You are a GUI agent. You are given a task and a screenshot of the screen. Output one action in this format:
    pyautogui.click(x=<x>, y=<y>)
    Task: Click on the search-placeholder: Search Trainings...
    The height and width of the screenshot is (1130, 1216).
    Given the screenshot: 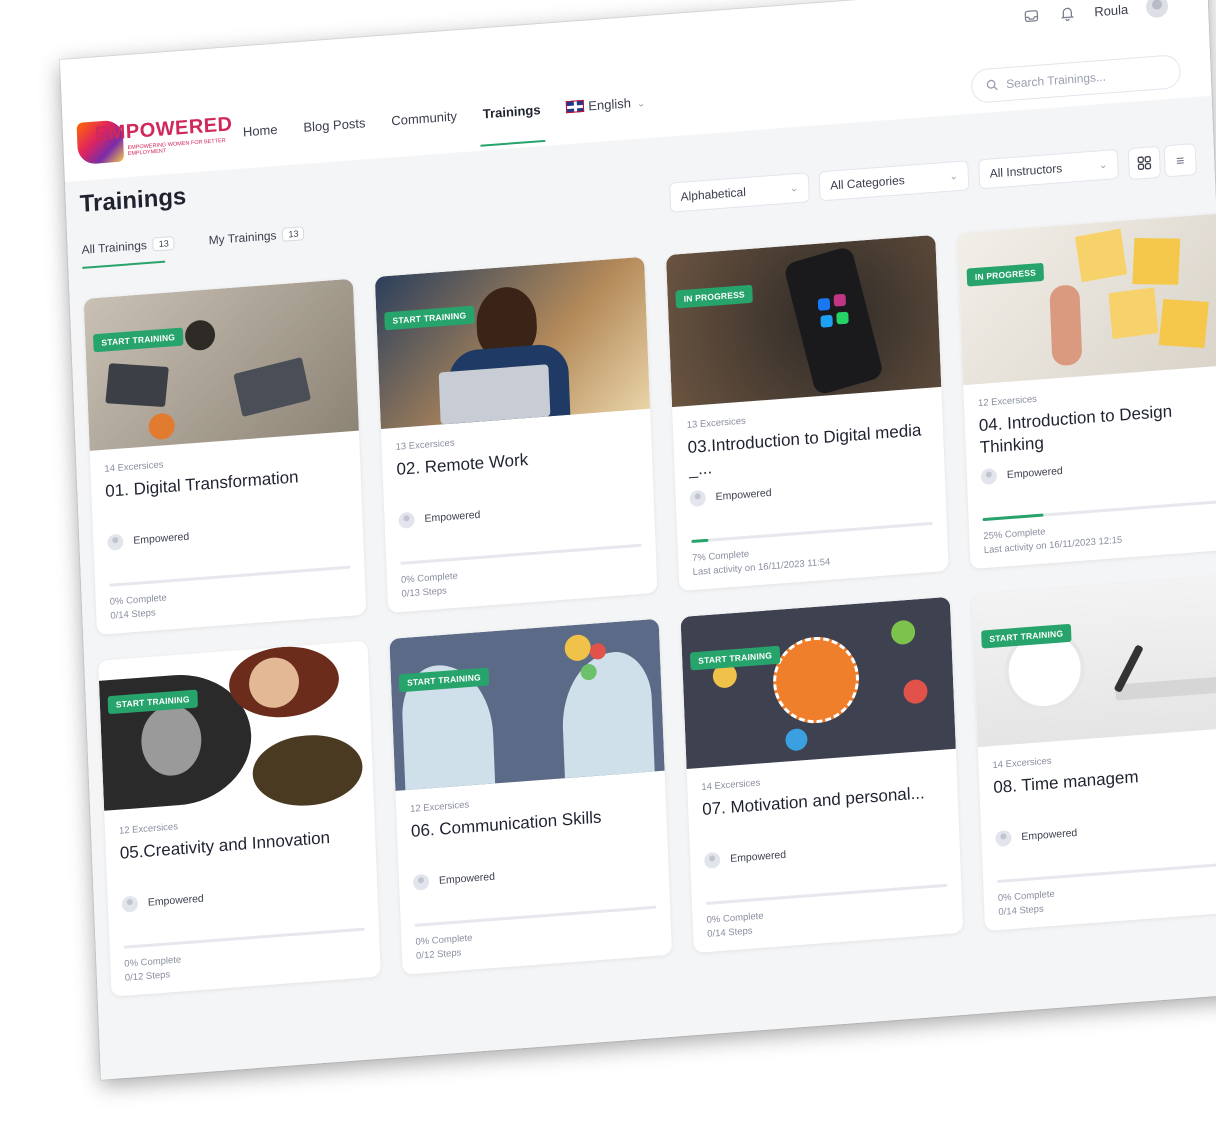 What is the action you would take?
    pyautogui.click(x=1056, y=80)
    